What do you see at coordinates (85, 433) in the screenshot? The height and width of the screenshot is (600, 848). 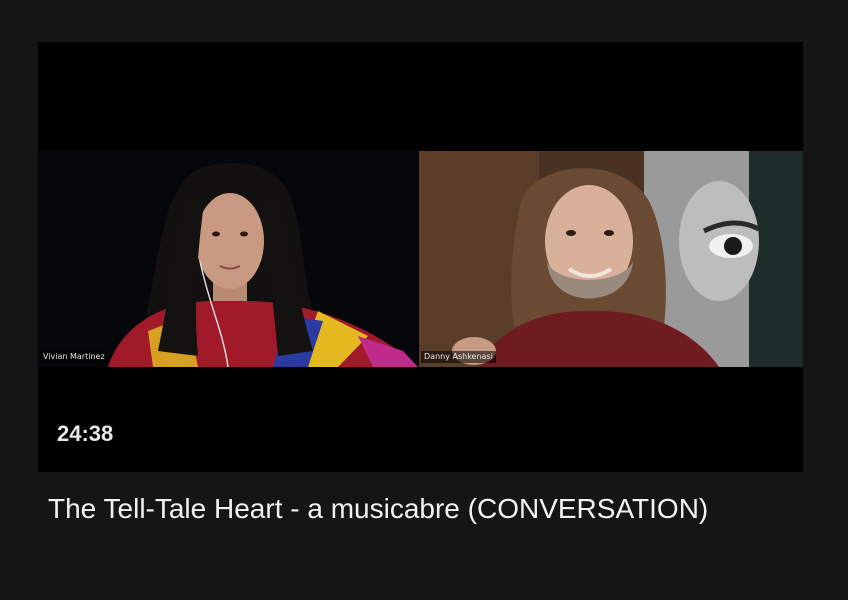 I see `video-duration: 24:38` at bounding box center [85, 433].